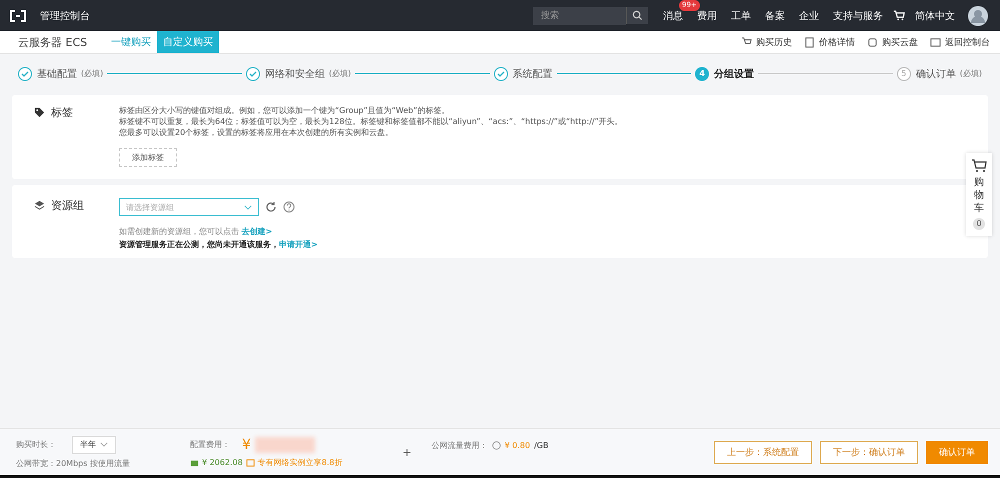  I want to click on search-field: 搜索, so click(579, 15).